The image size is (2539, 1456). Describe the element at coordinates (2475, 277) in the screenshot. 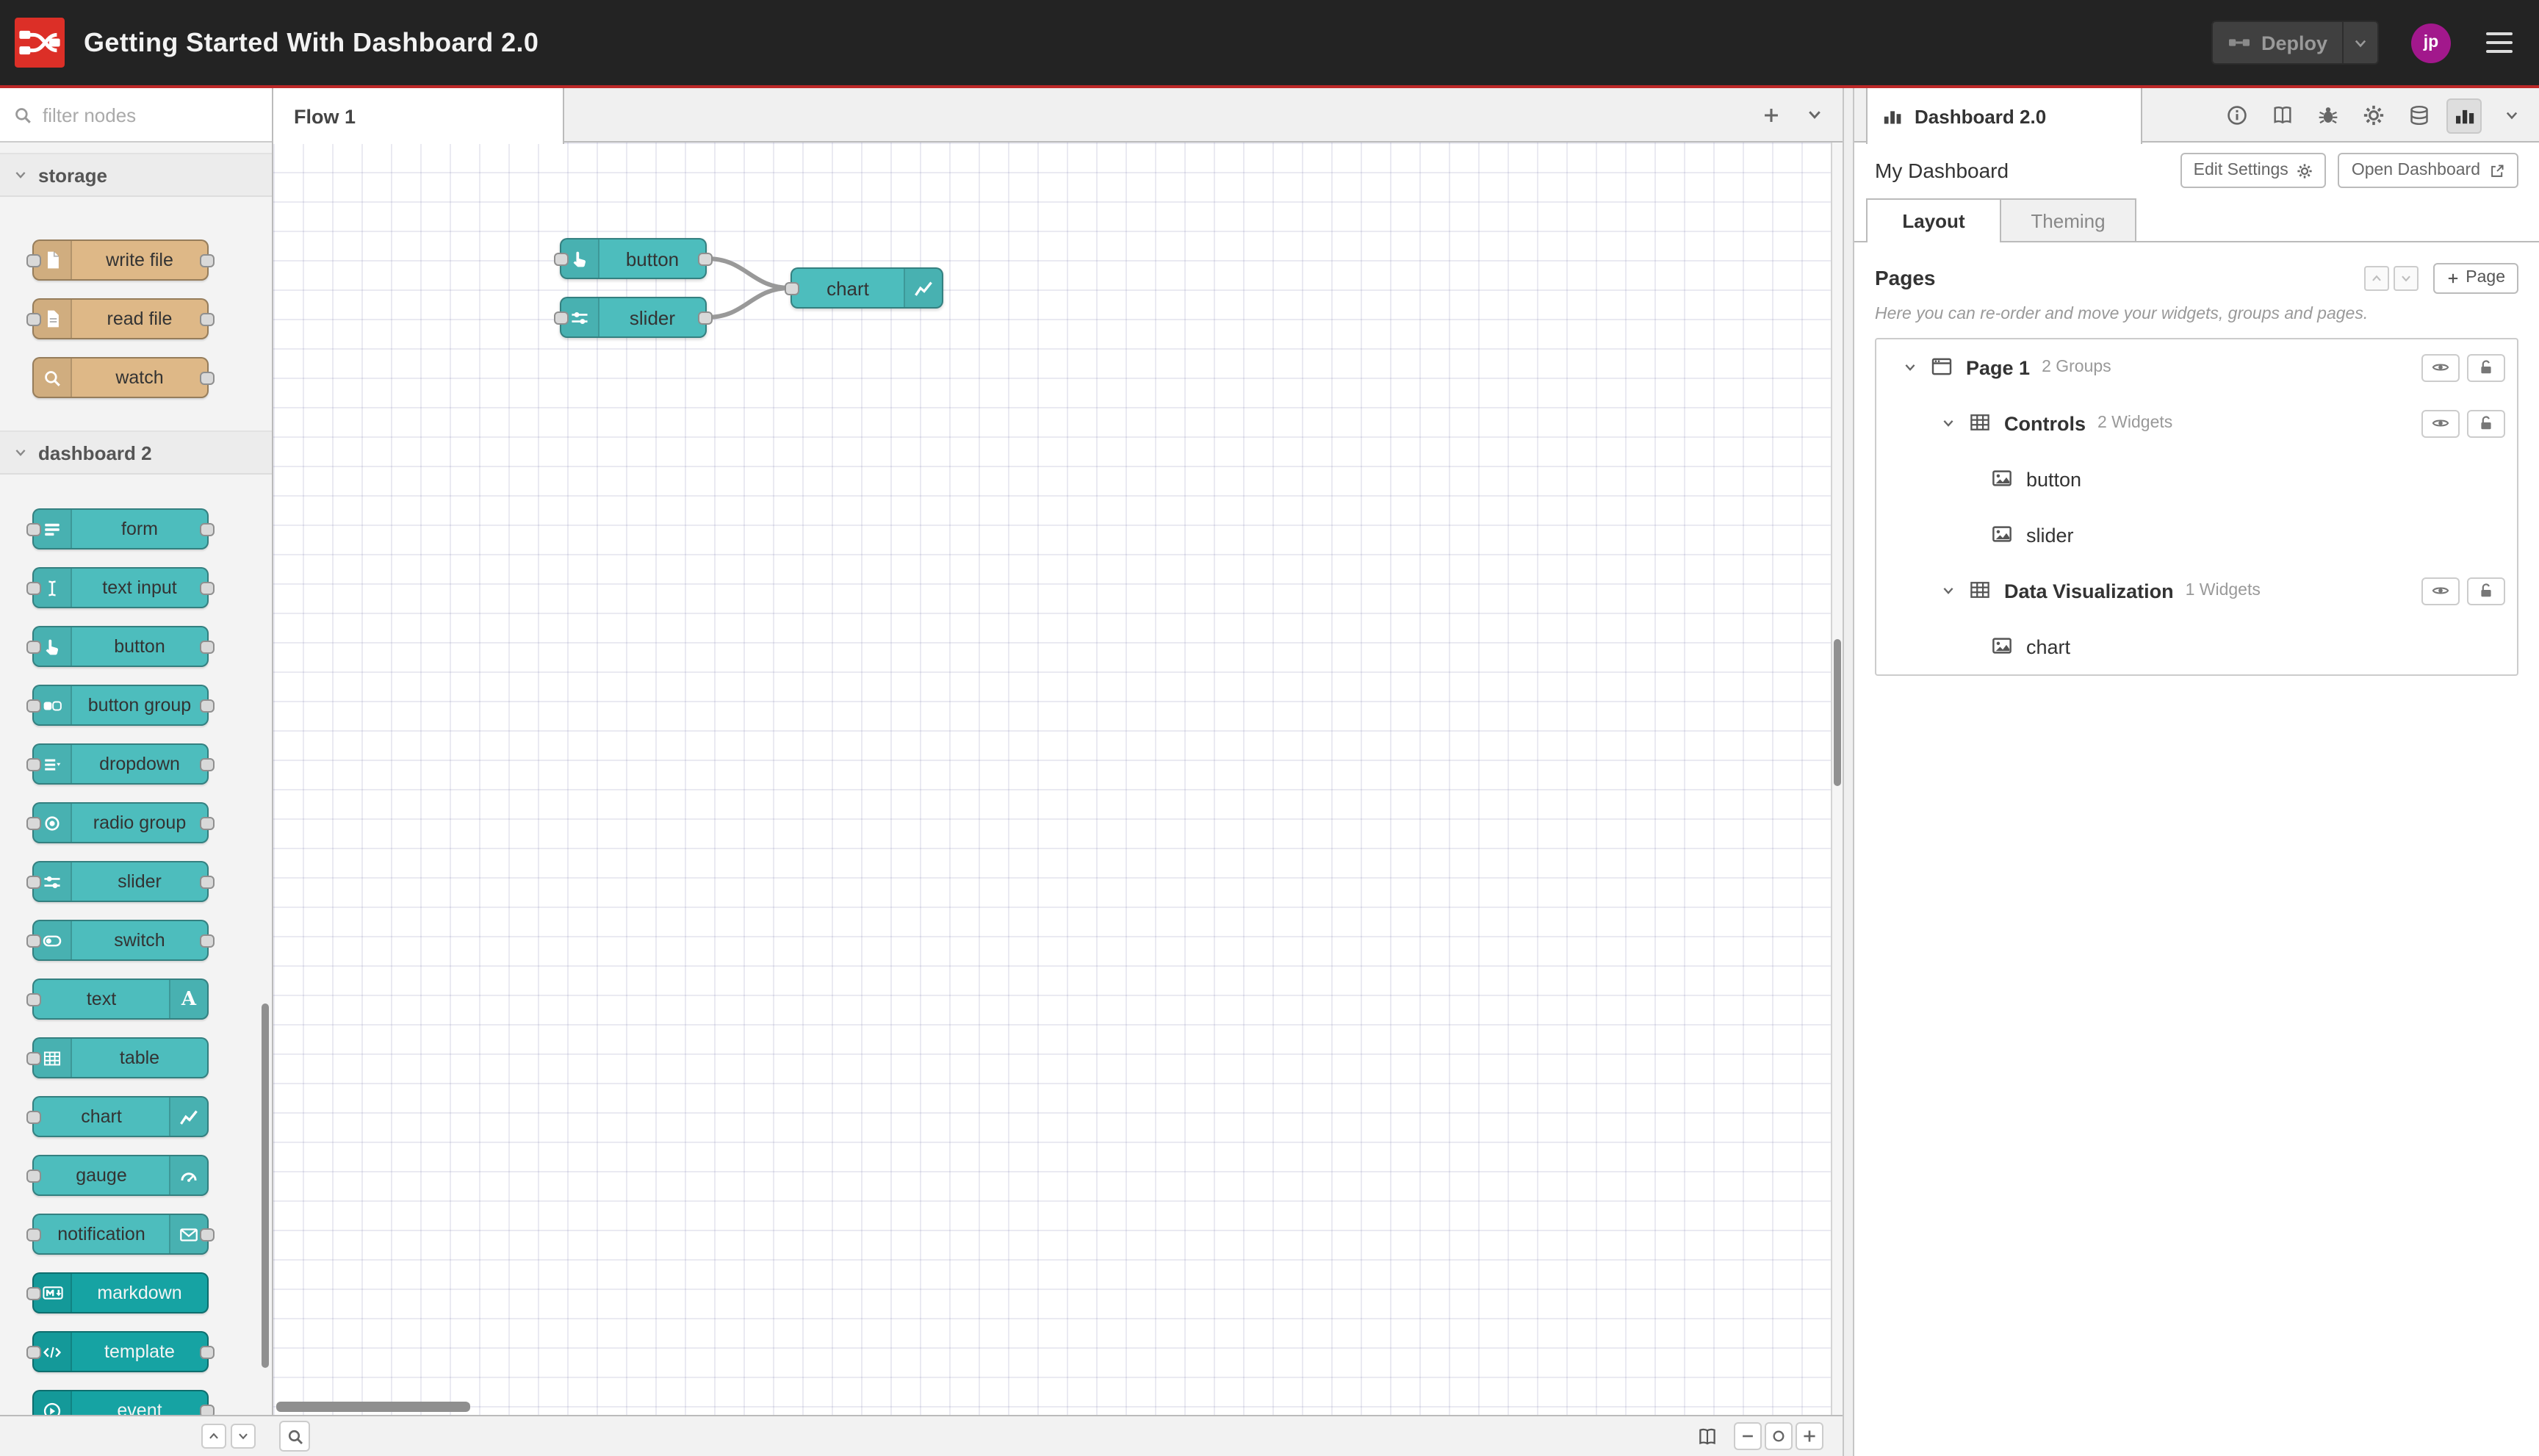

I see `add-page-button: Page` at that location.